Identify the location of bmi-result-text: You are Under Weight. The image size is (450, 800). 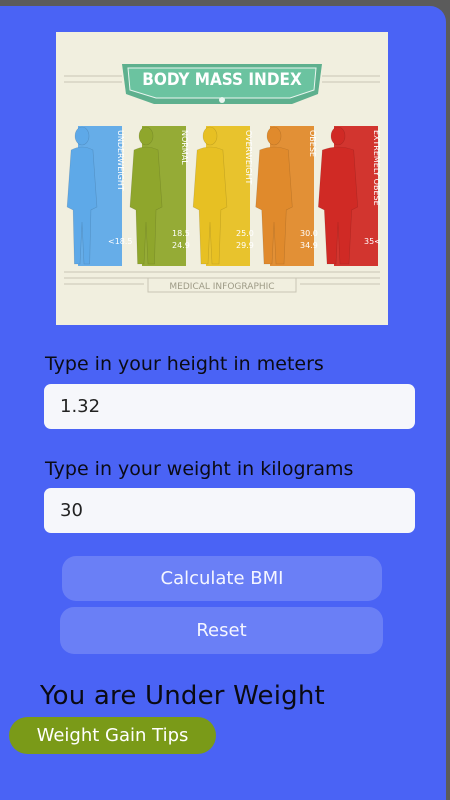
(182, 696).